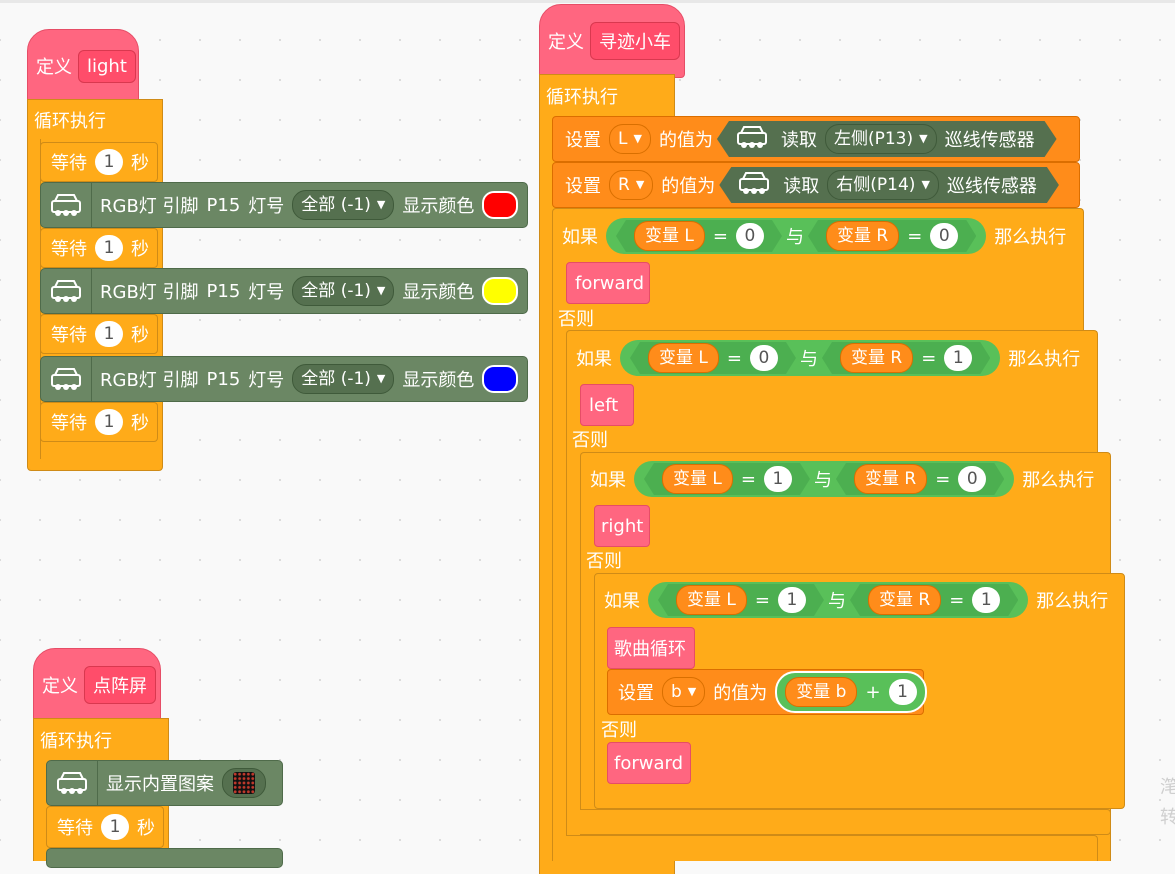  I want to click on sensor-side-dropdown: 左侧(P13) ▼, so click(881, 139).